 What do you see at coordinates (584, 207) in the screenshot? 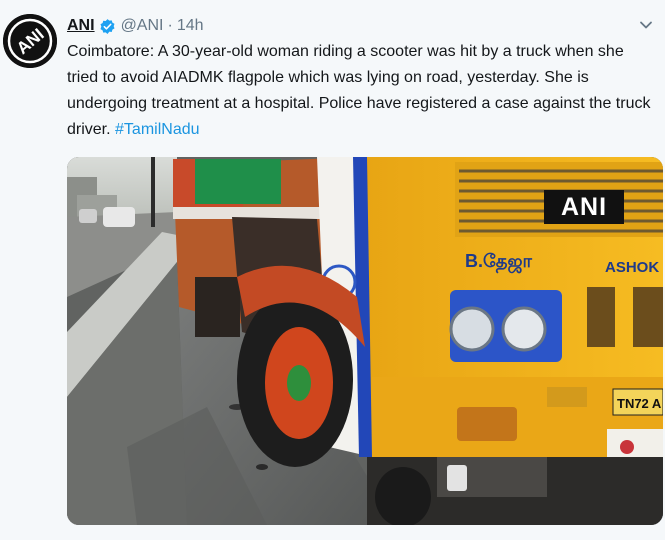
I see `ani-watermark: ANI` at bounding box center [584, 207].